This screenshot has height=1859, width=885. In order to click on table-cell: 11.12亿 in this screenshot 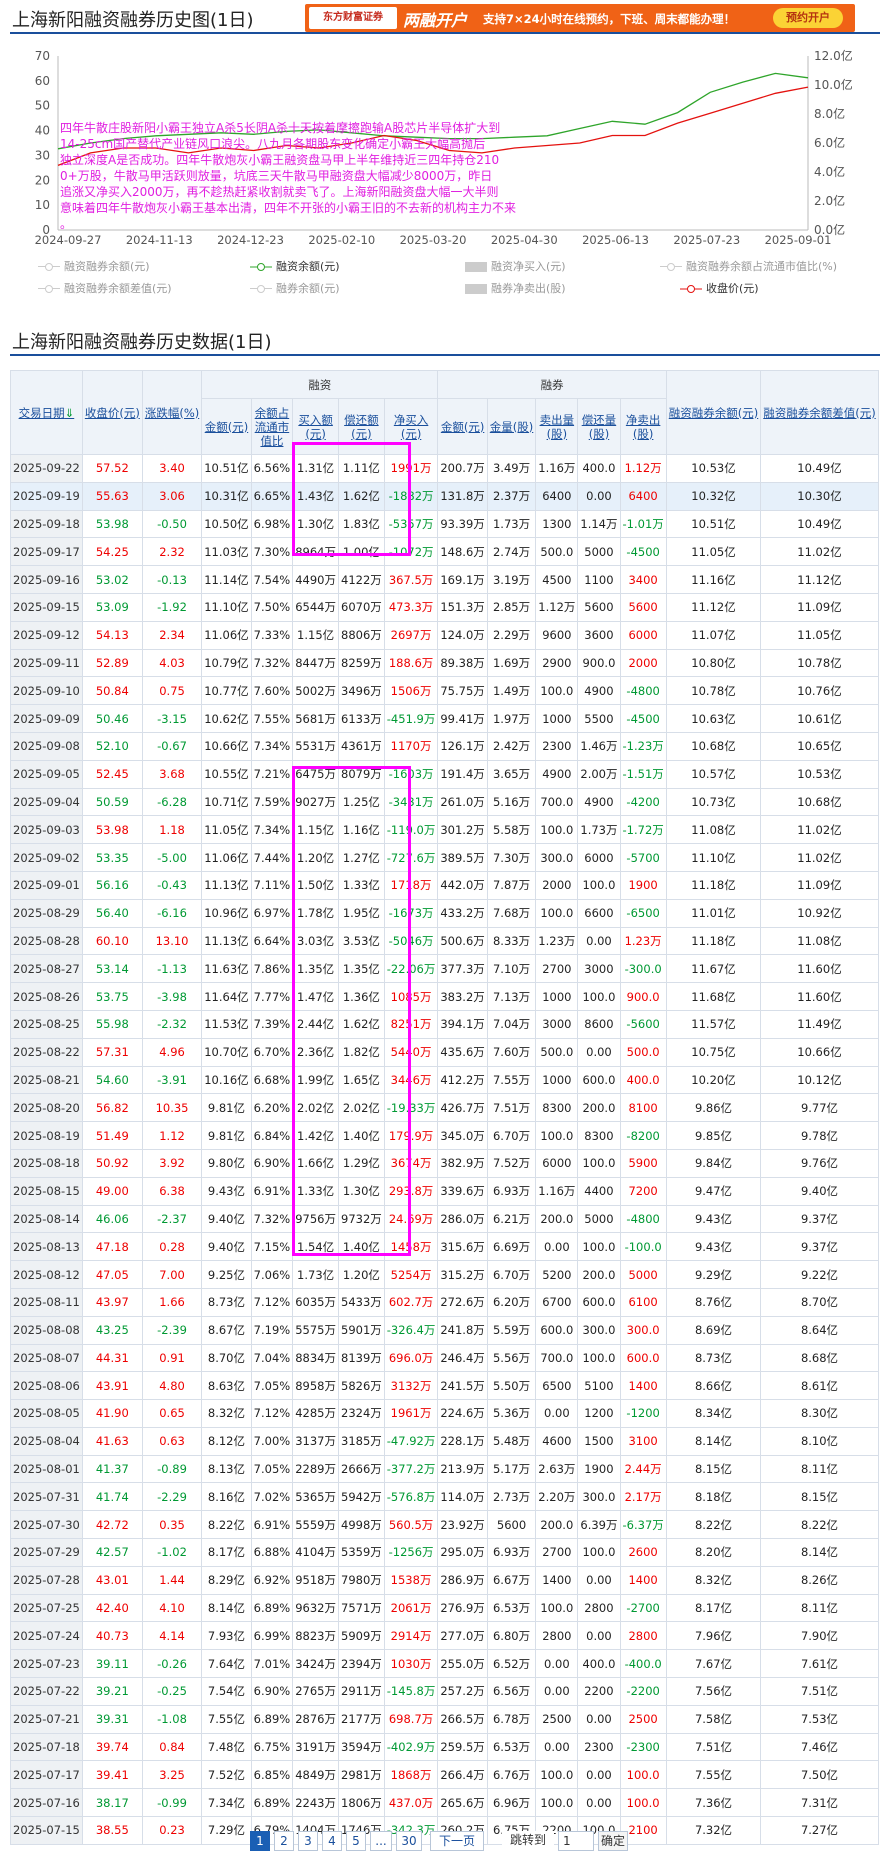, I will do `click(713, 607)`.